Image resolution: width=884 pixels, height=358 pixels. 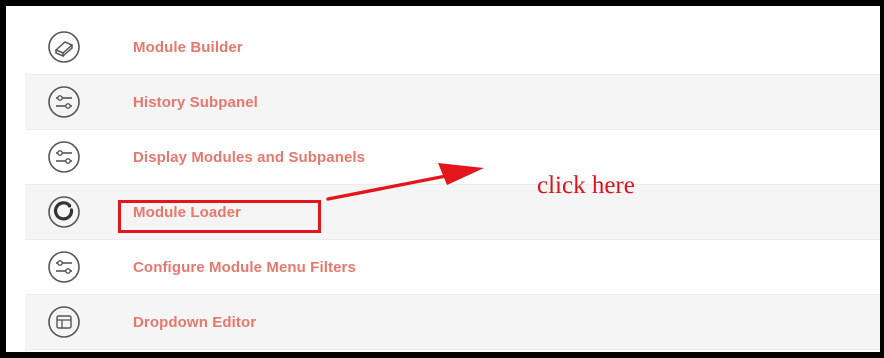 I want to click on menu-item-module-builder: Module Builder, so click(x=452, y=47).